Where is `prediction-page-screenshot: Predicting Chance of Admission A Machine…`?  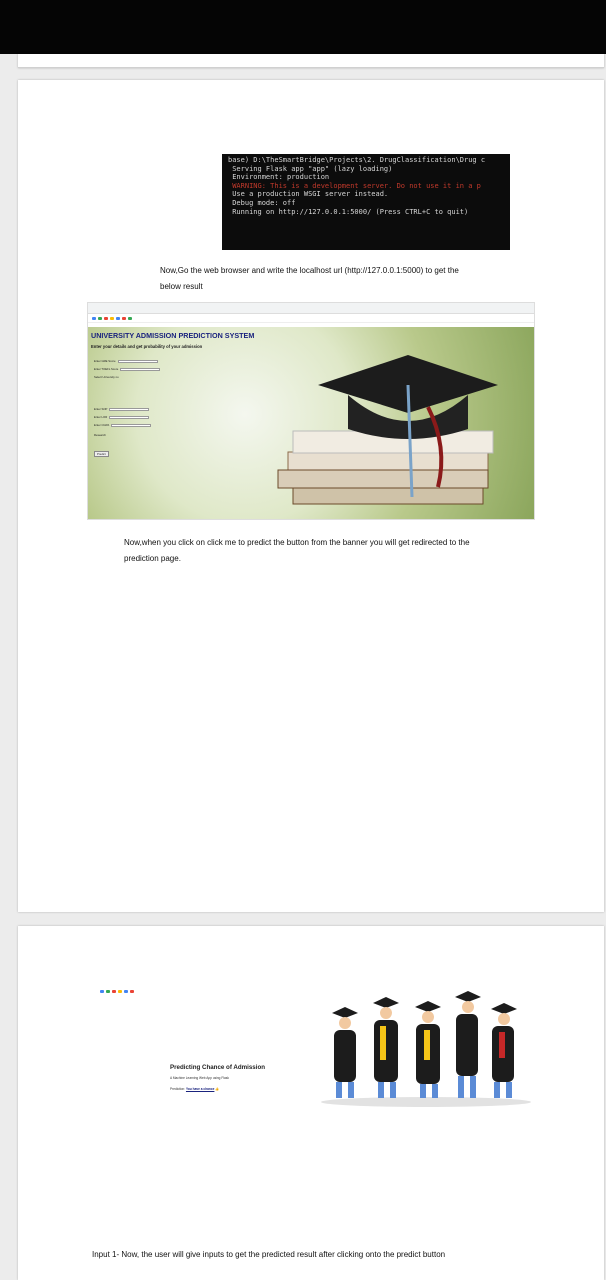 prediction-page-screenshot: Predicting Chance of Admission A Machine… is located at coordinates (318, 1043).